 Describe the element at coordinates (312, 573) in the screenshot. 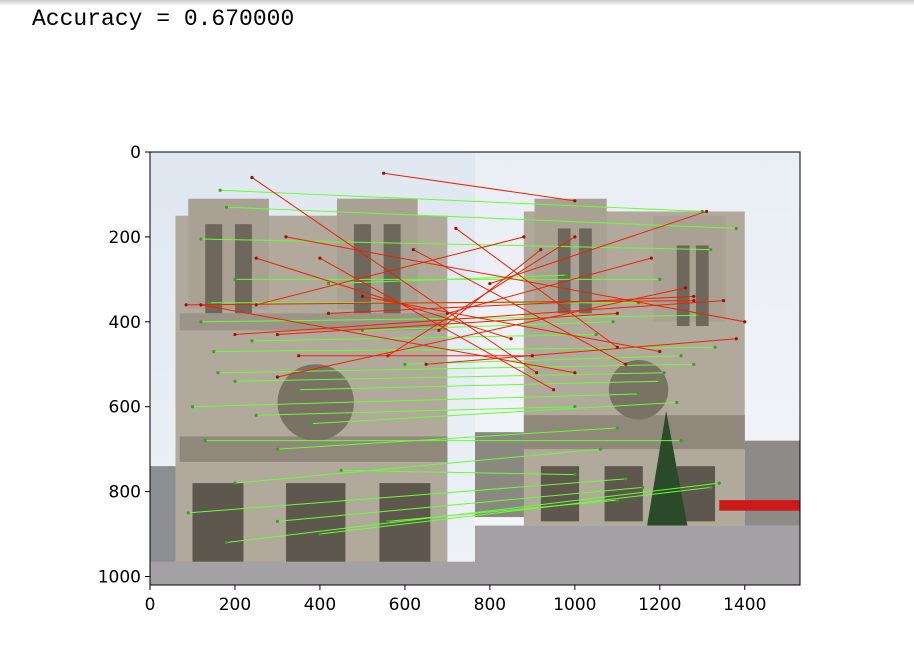

I see `left-plaza` at that location.